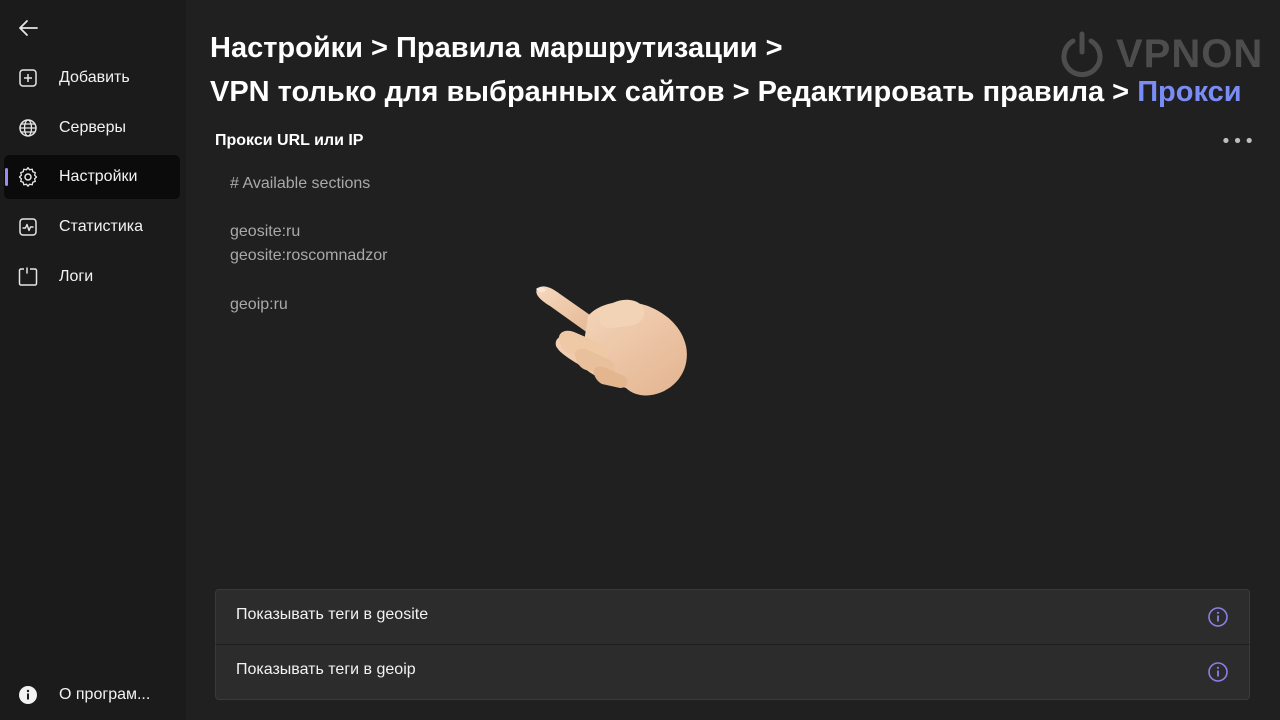 The image size is (1280, 720). What do you see at coordinates (732, 617) in the screenshot?
I see `toggle-show-geosite-tags: Показывать теги в geosite` at bounding box center [732, 617].